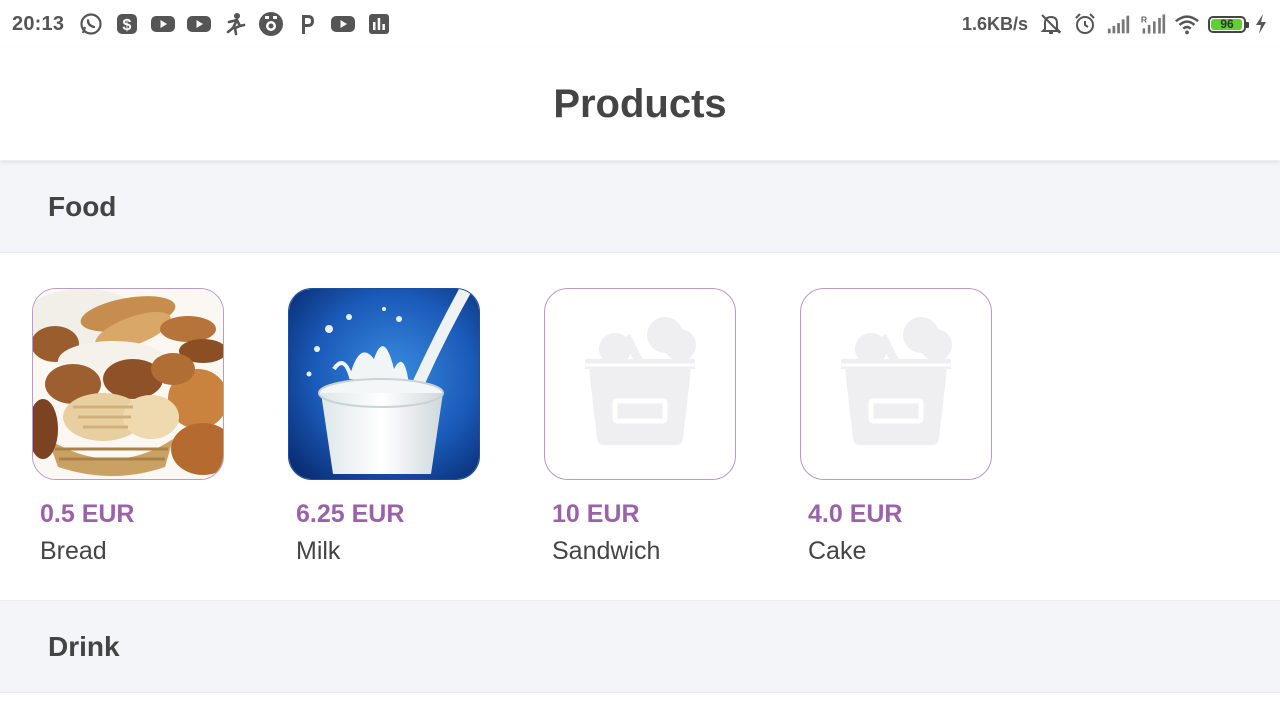 Image resolution: width=1280 pixels, height=720 pixels. I want to click on section-header-drink: Drink, so click(640, 646).